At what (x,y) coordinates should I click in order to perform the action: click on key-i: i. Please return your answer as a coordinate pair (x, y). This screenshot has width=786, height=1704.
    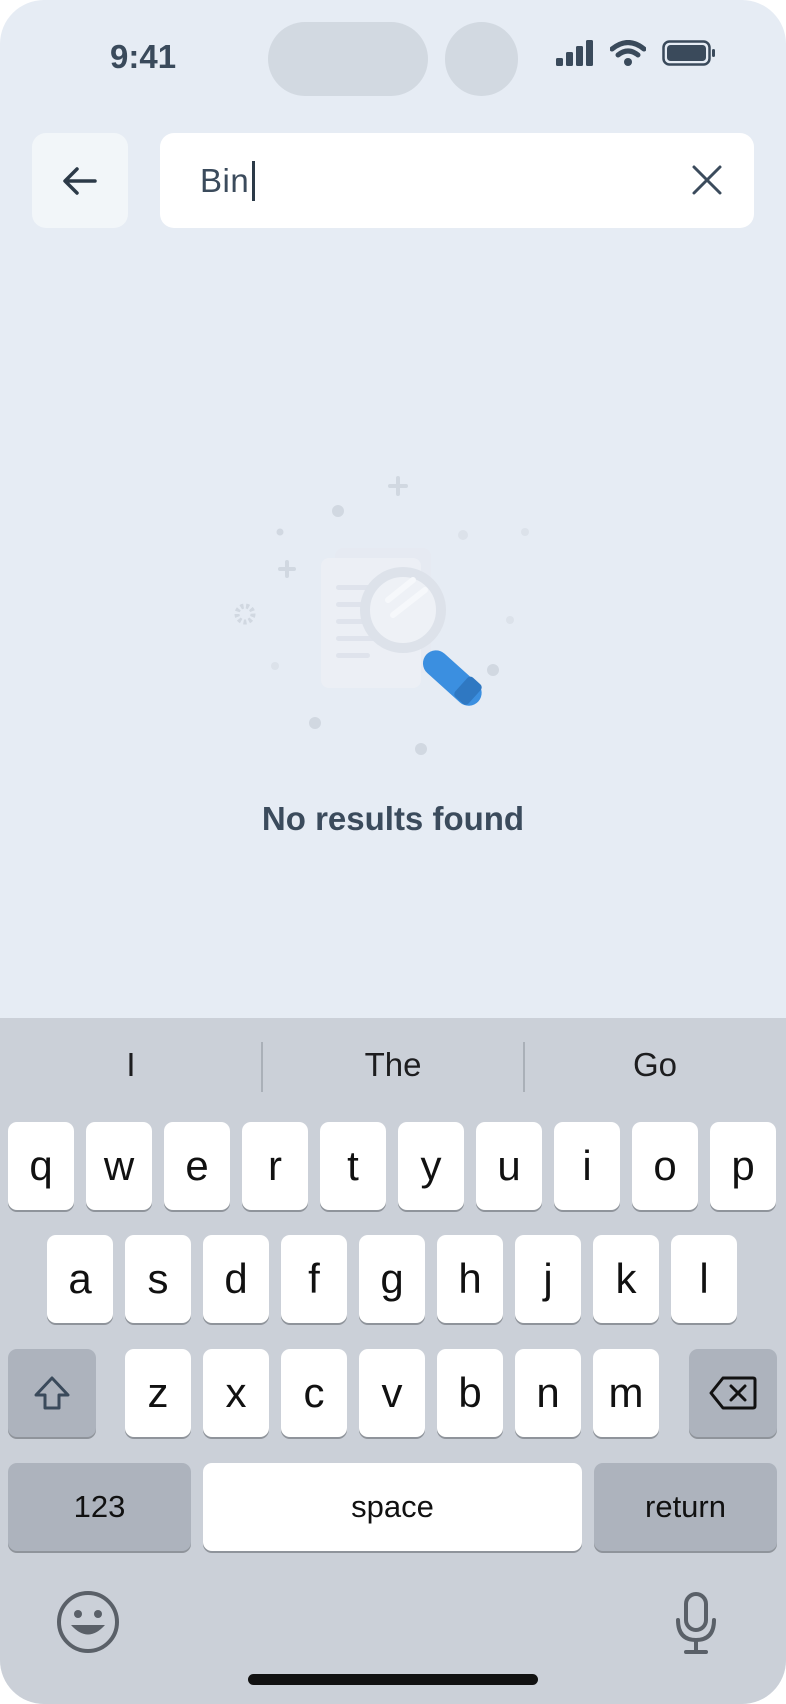
    Looking at the image, I should click on (587, 1166).